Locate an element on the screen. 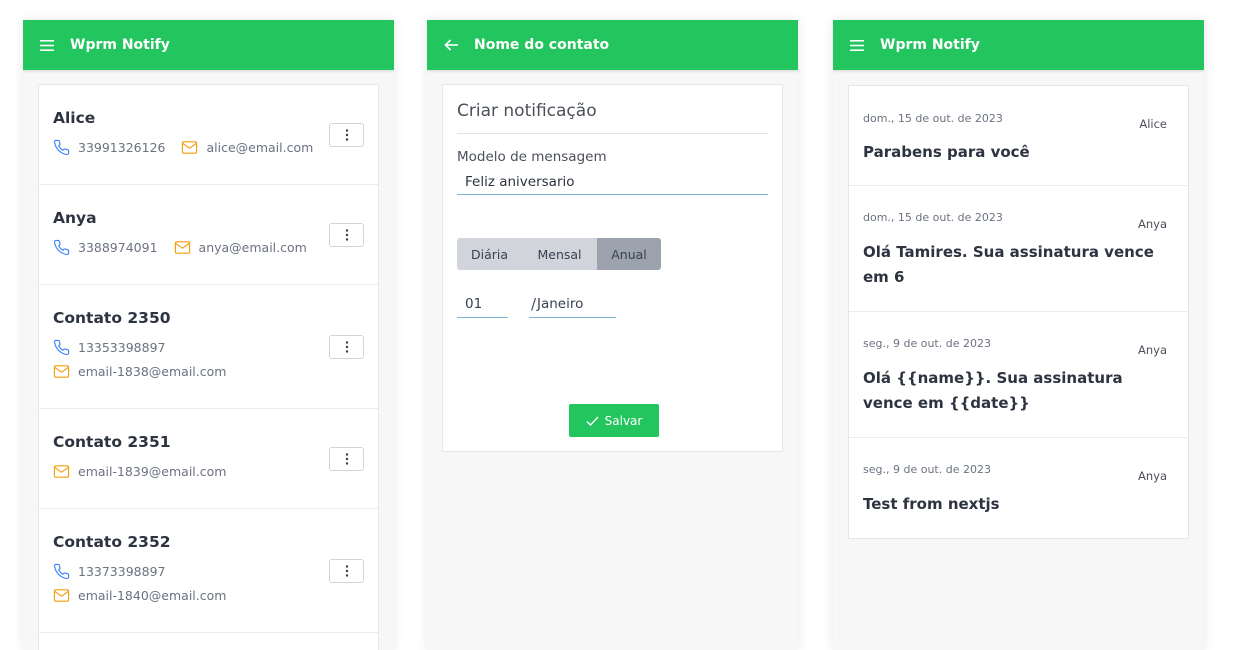 The height and width of the screenshot is (650, 1235). template-label: Modelo de mensagem is located at coordinates (532, 157).